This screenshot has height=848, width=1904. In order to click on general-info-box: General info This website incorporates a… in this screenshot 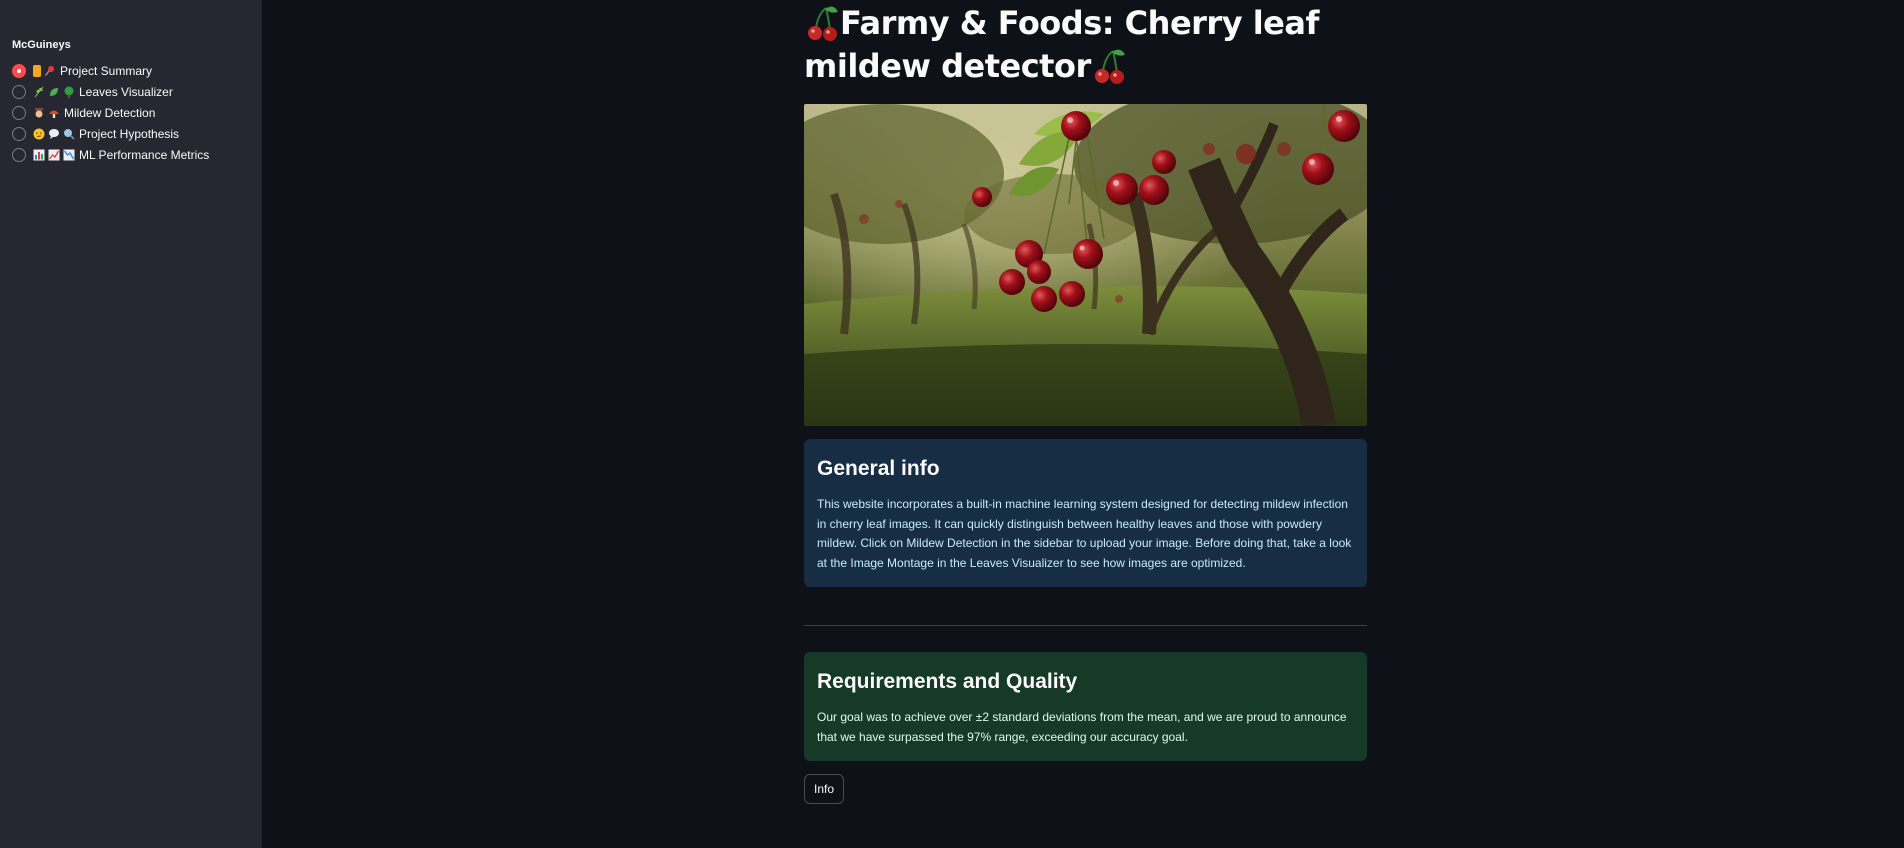, I will do `click(1085, 513)`.